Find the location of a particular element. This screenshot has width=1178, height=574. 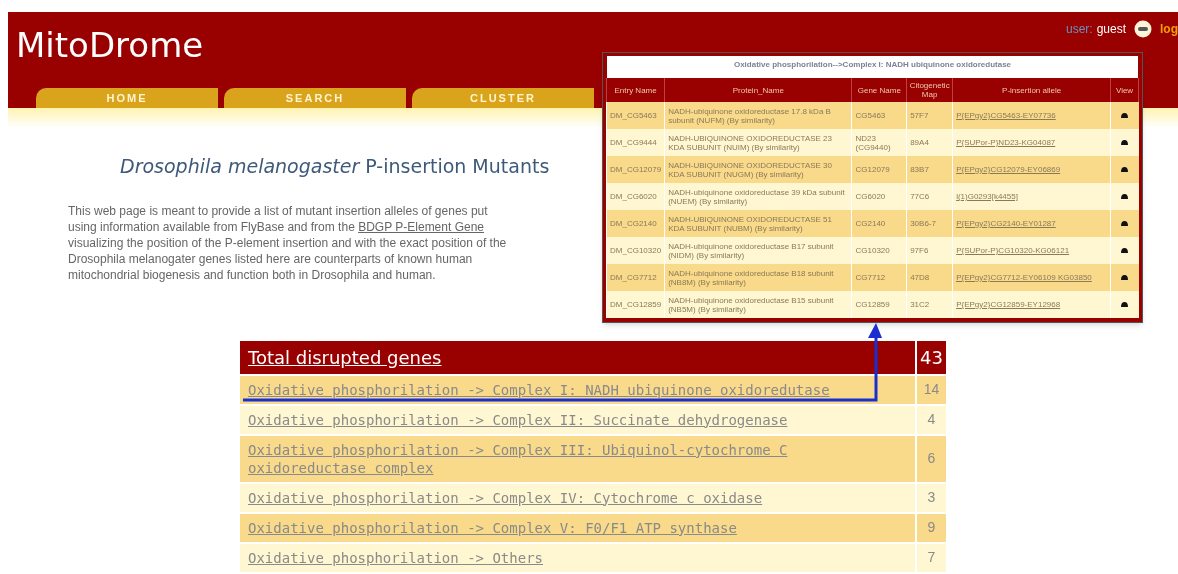

nav-tab: SEARCH is located at coordinates (315, 98).